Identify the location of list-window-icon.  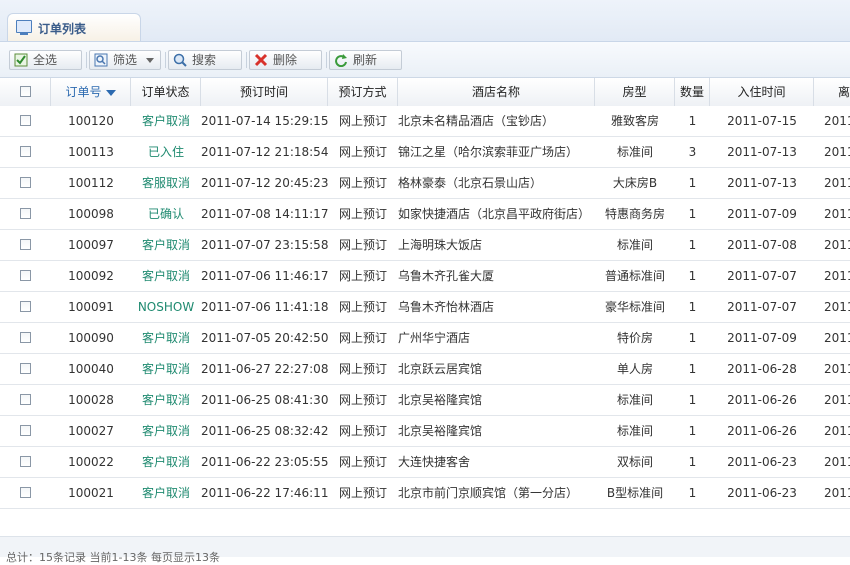
(24, 27).